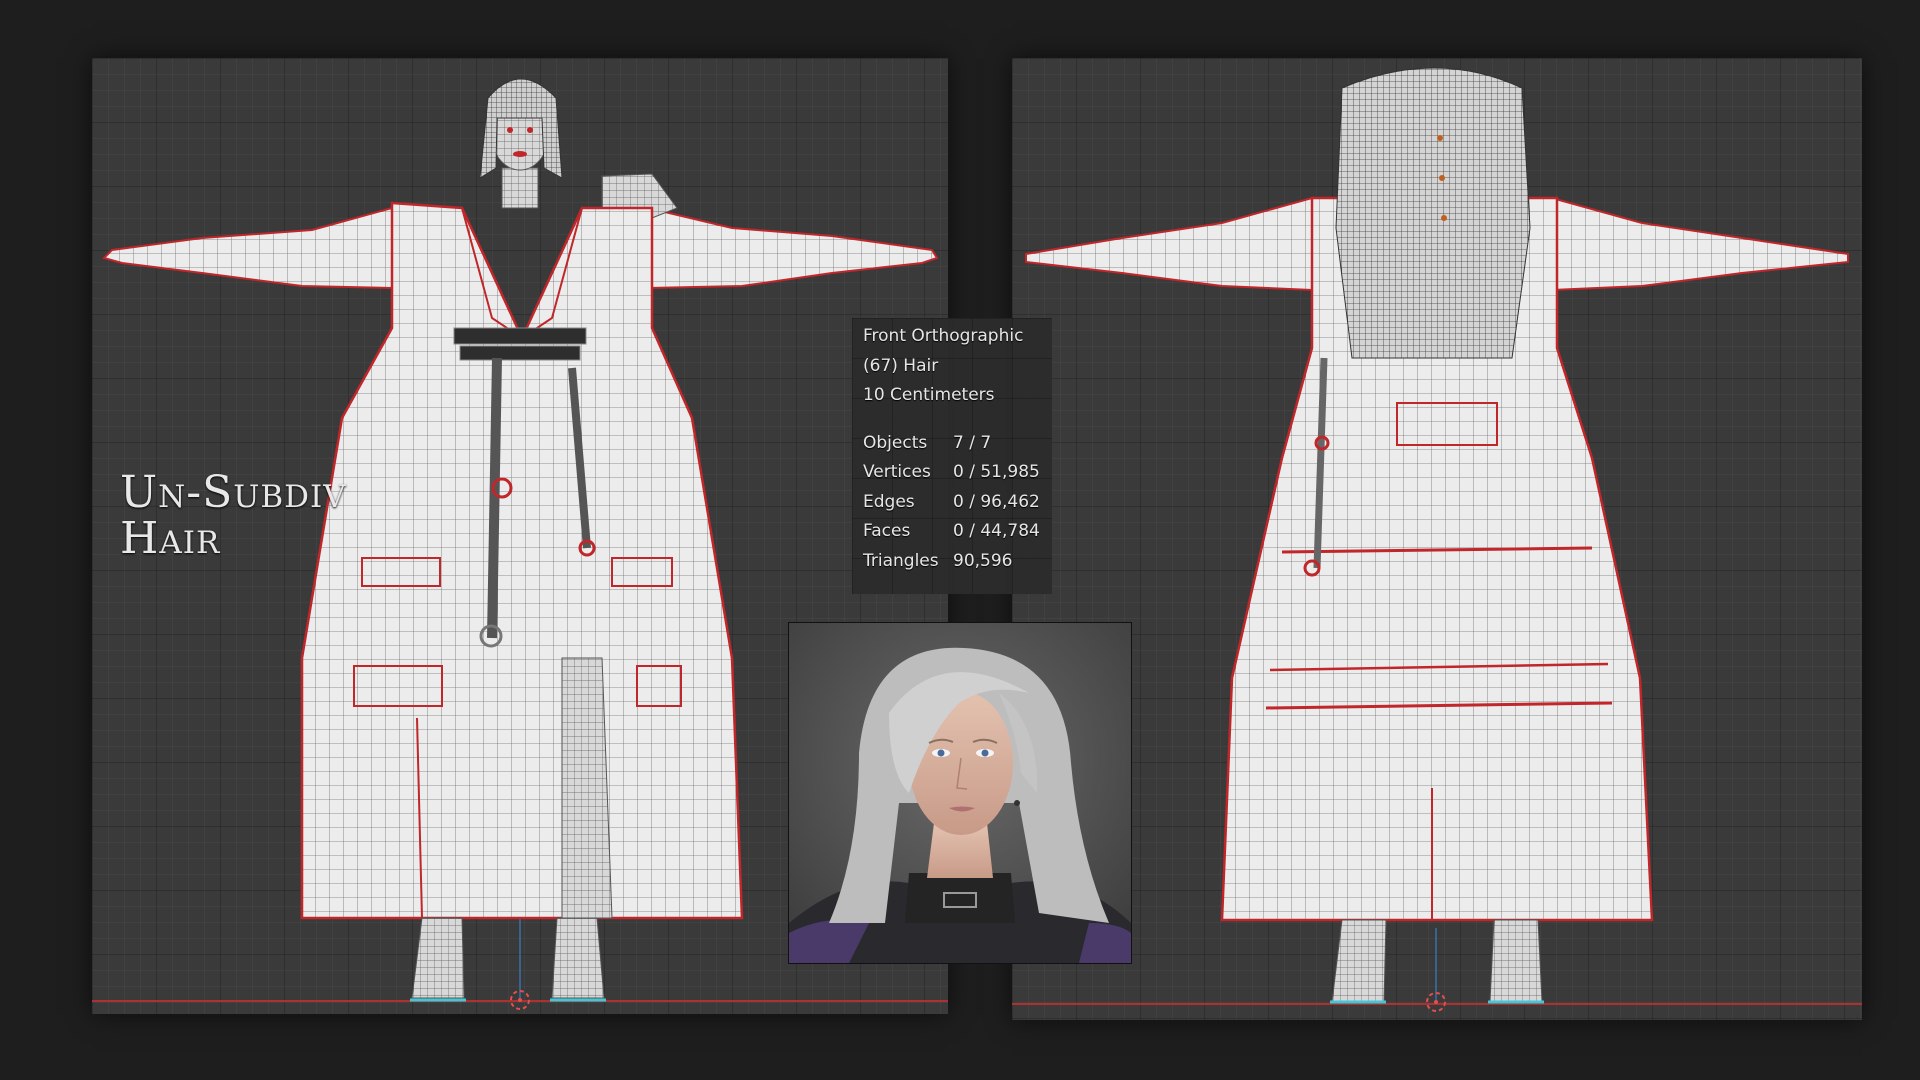 The image size is (1920, 1080). Describe the element at coordinates (960, 793) in the screenshot. I see `portrait-render` at that location.